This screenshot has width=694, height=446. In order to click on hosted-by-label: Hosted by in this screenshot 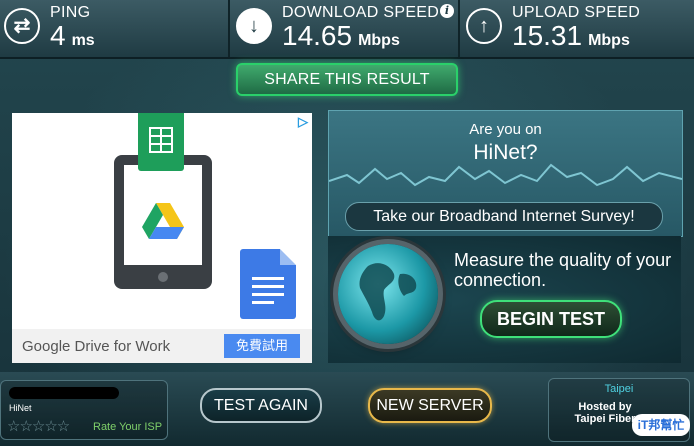, I will do `click(605, 407)`.